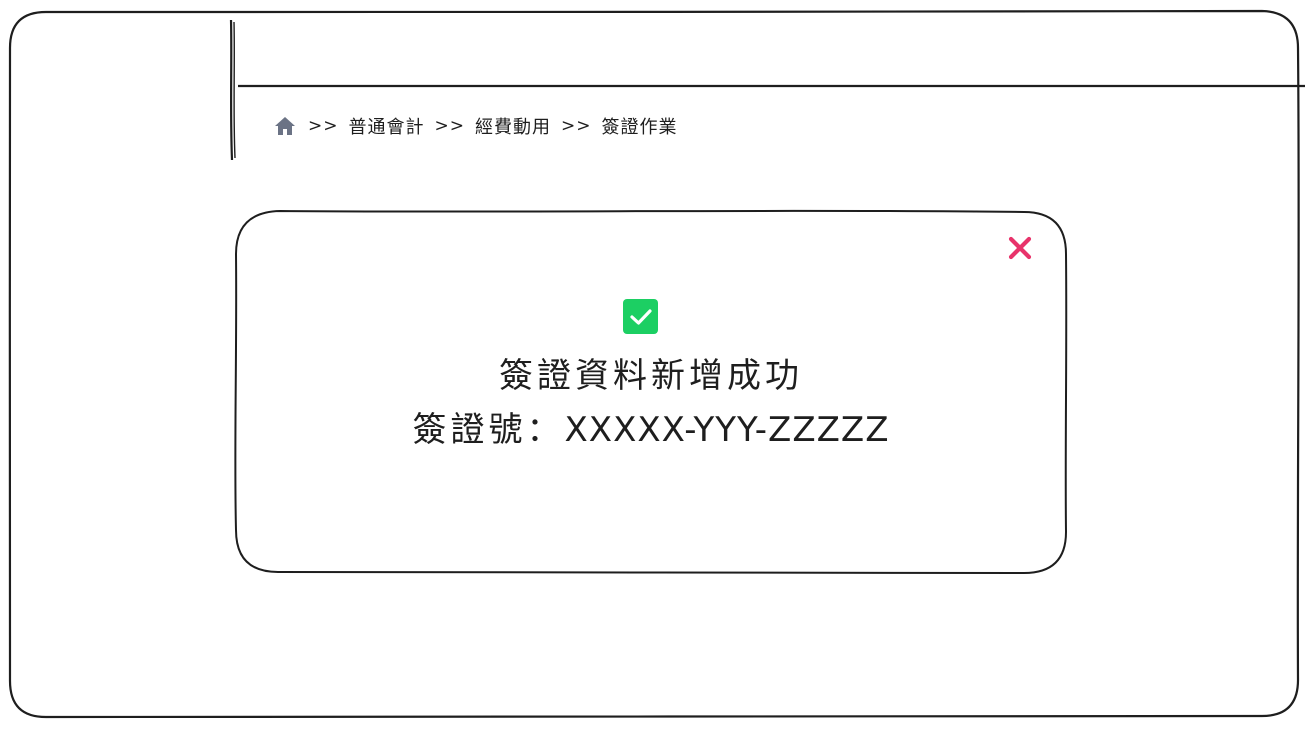 Image resolution: width=1311 pixels, height=730 pixels. I want to click on close-icon, so click(1020, 248).